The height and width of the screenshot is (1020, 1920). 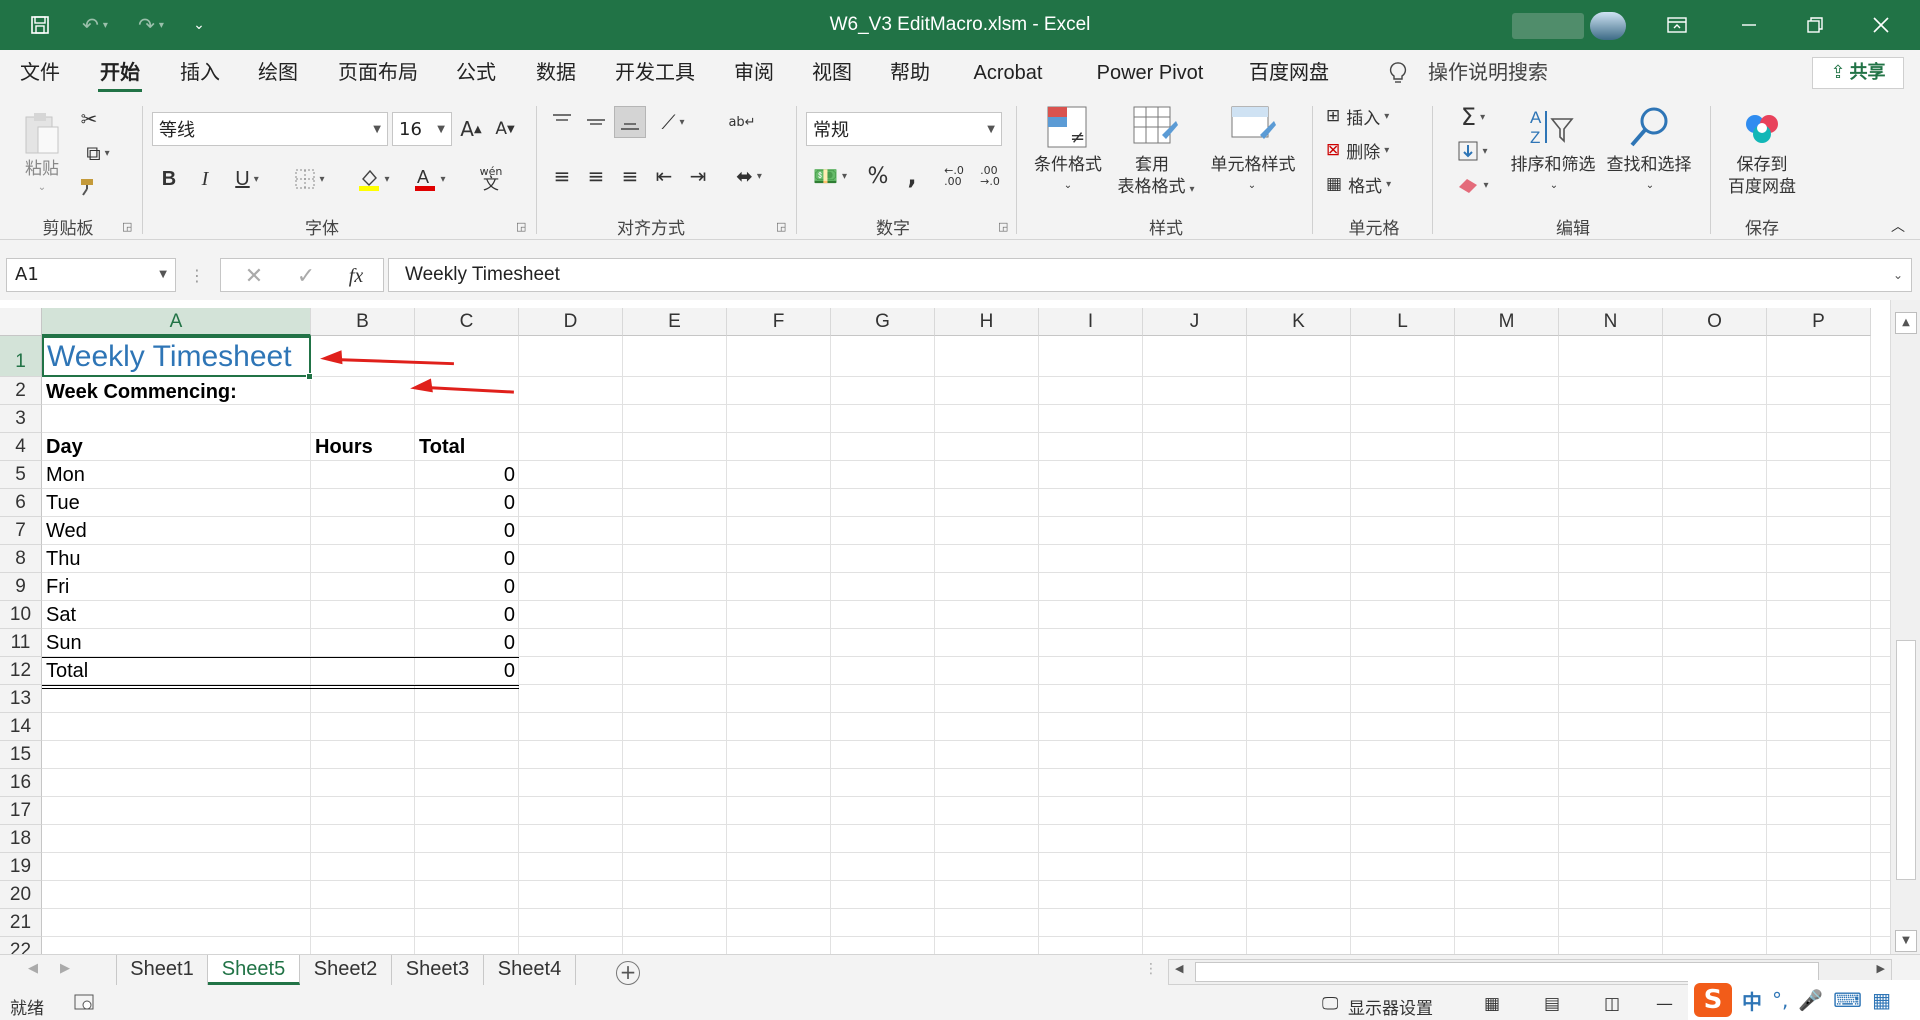 What do you see at coordinates (21, 356) in the screenshot?
I see `row-header-1: 1` at bounding box center [21, 356].